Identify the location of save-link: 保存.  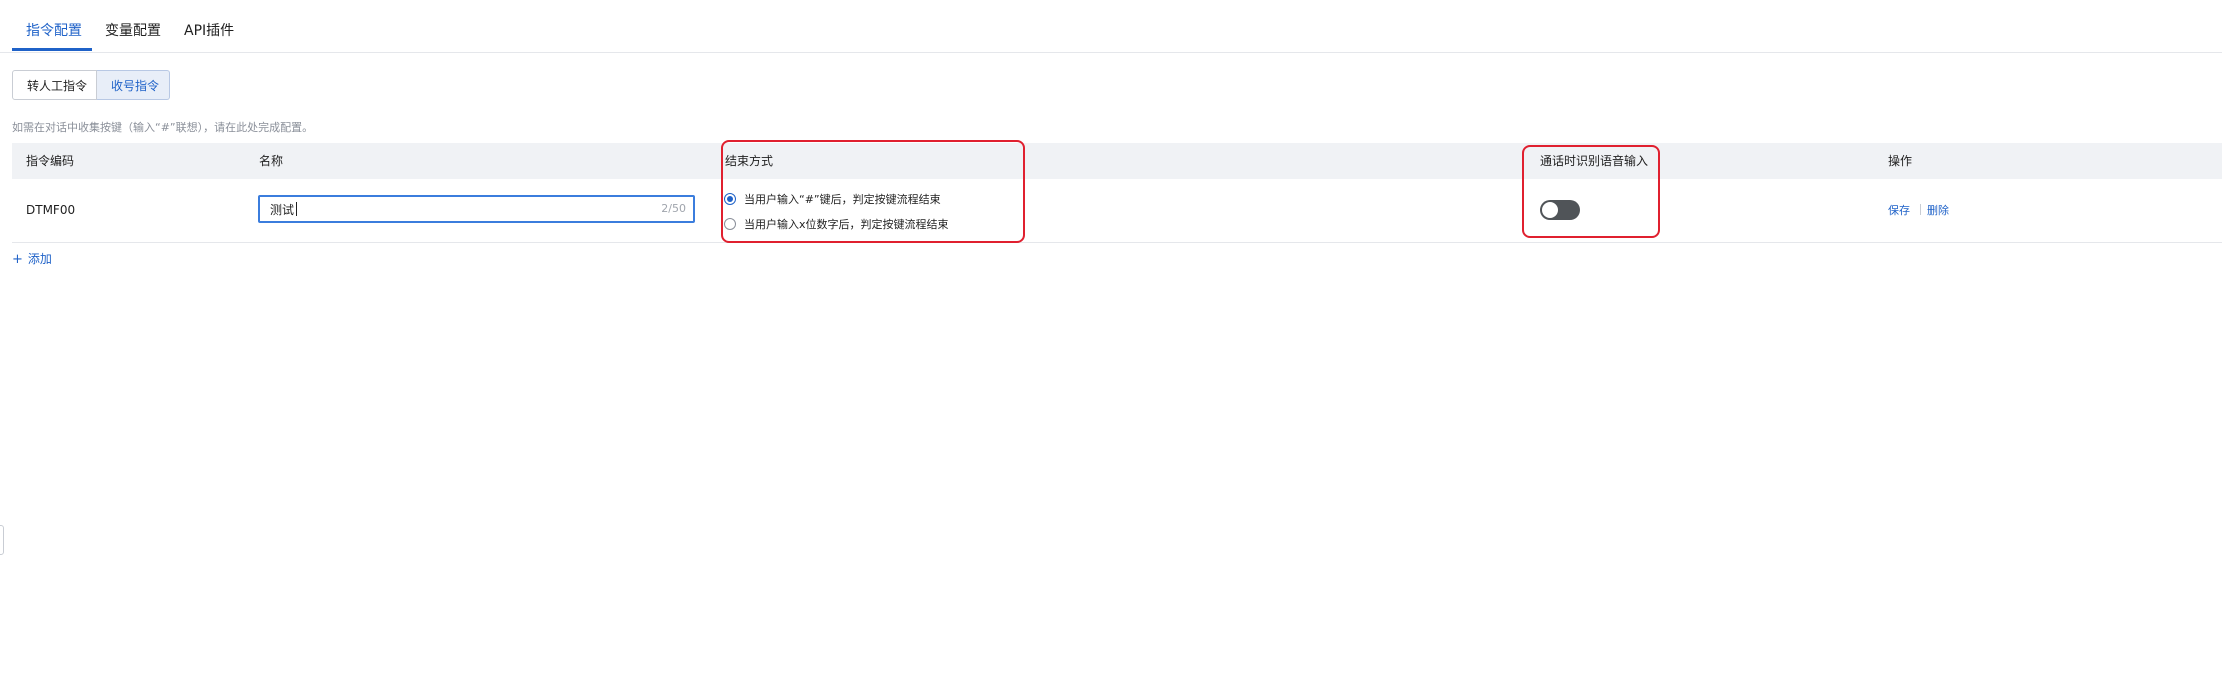
(1899, 210).